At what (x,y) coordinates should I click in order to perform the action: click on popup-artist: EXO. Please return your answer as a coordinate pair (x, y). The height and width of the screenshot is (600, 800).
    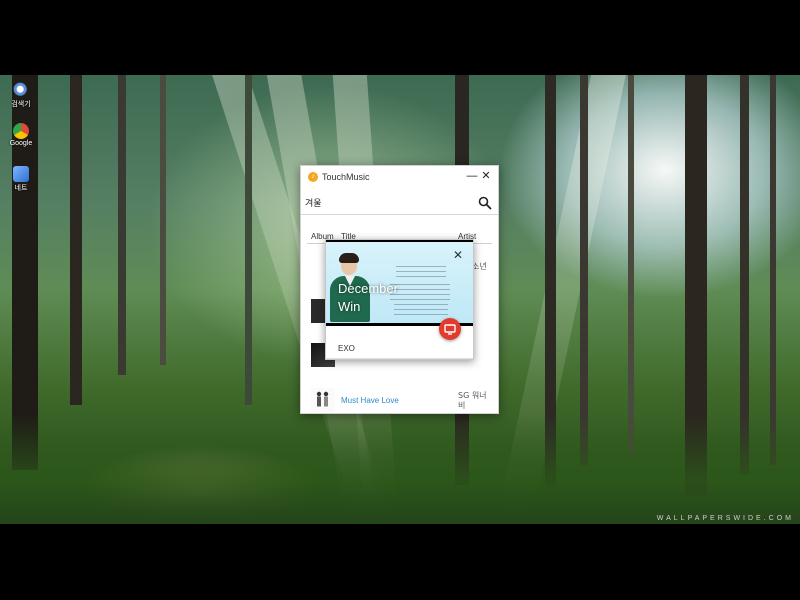
    Looking at the image, I should click on (346, 348).